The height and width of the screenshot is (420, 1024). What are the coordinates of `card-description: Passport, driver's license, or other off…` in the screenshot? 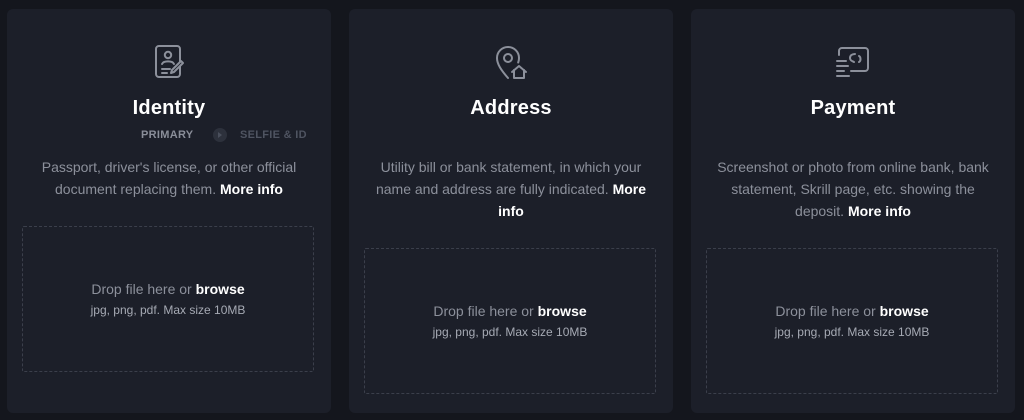 It's located at (169, 178).